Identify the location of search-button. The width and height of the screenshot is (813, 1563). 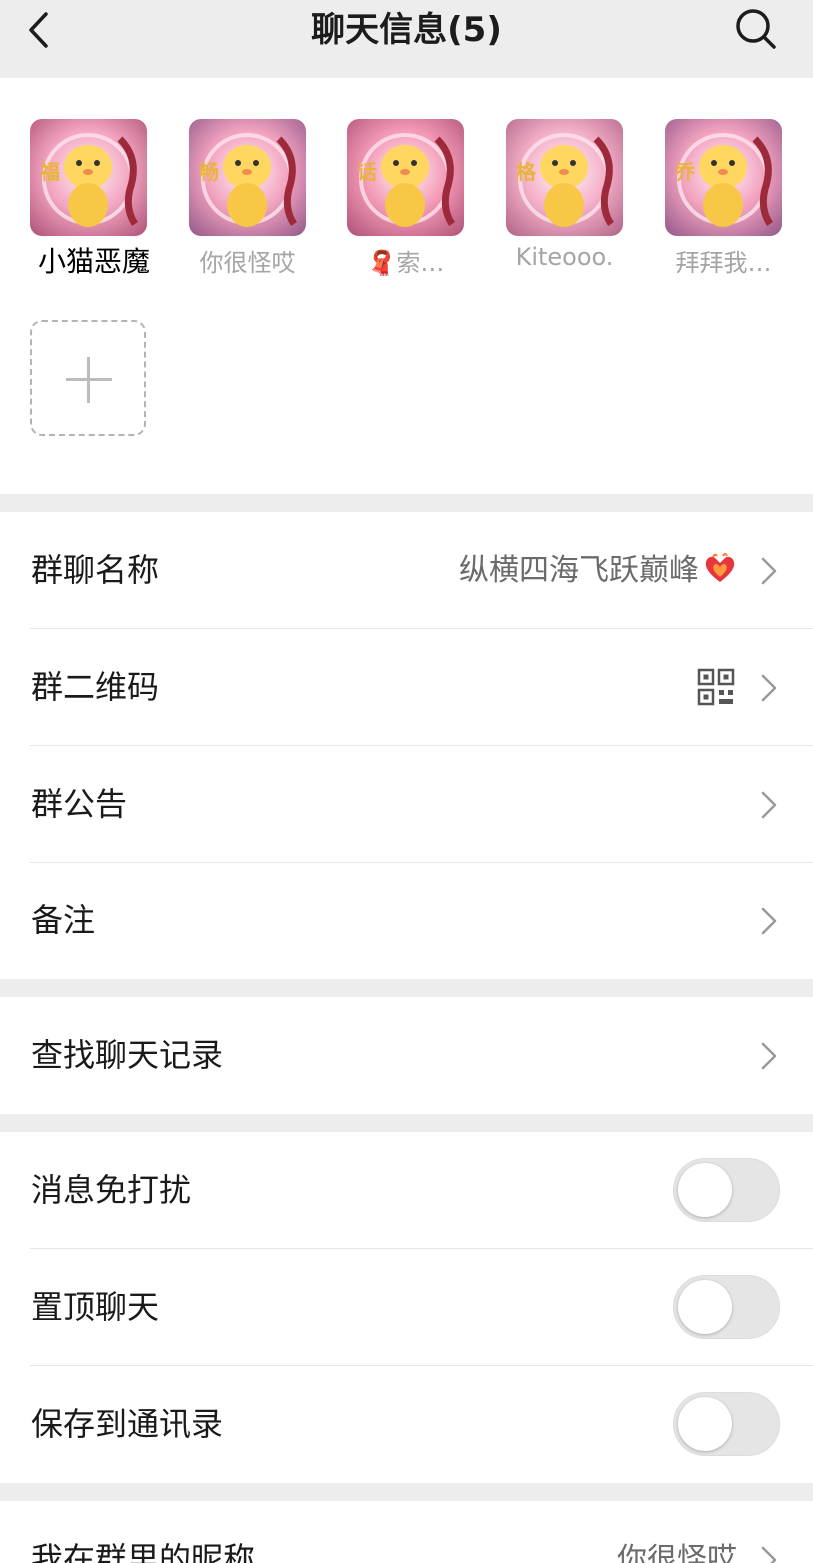
(755, 29).